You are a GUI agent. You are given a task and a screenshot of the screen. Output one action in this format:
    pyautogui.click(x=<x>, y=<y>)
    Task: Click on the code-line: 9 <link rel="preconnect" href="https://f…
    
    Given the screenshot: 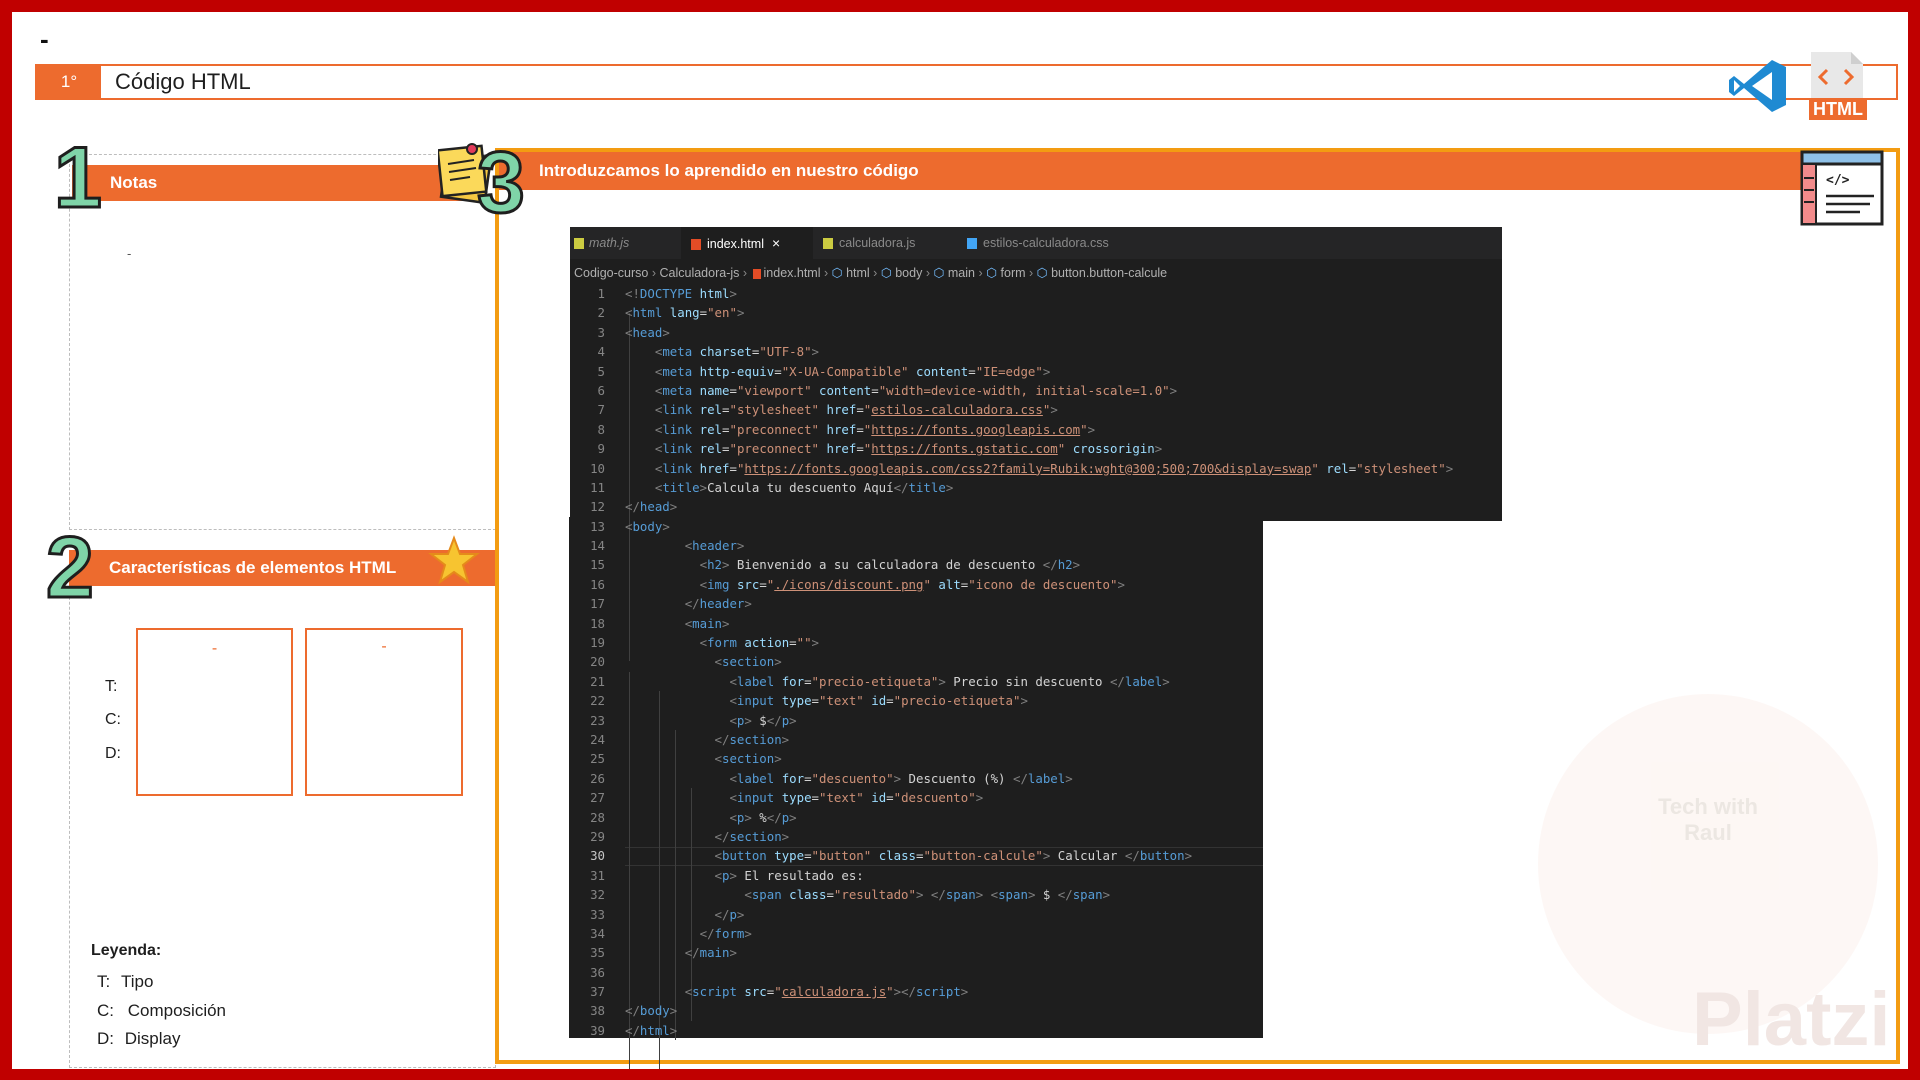 What is the action you would take?
    pyautogui.click(x=1035, y=448)
    